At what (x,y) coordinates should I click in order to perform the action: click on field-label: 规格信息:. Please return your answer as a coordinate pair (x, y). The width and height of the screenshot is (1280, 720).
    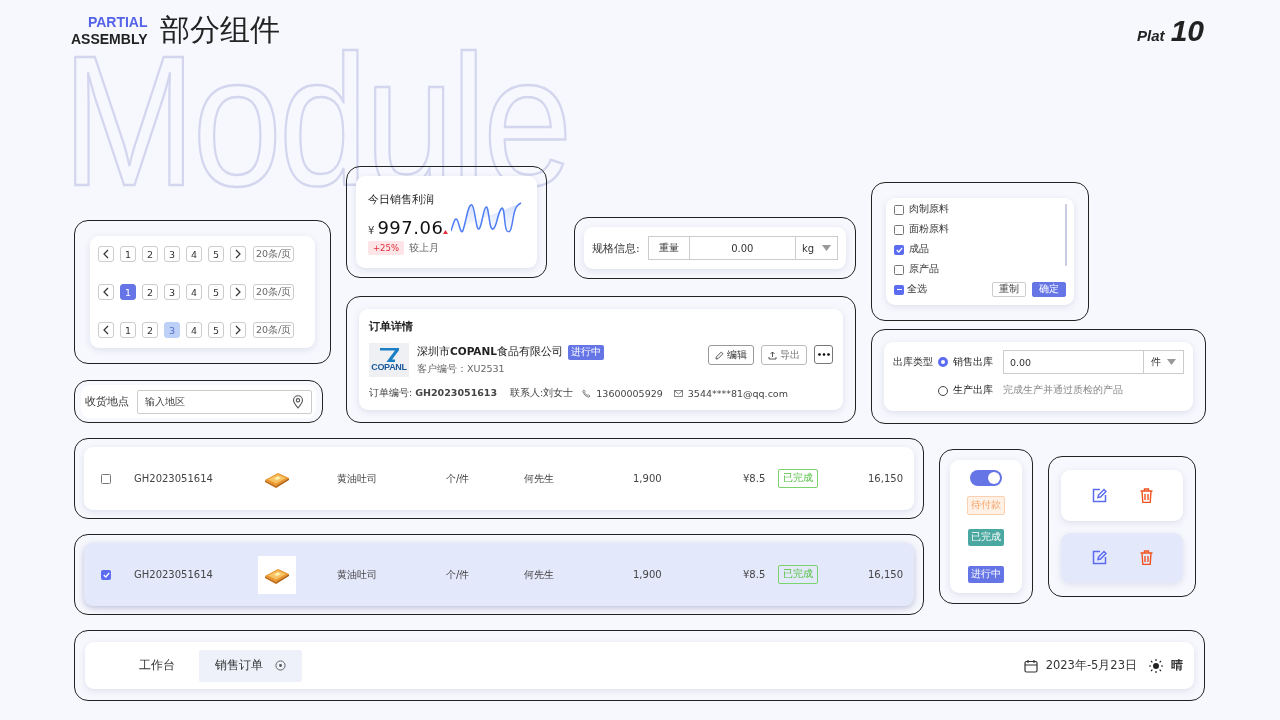
    Looking at the image, I should click on (616, 248).